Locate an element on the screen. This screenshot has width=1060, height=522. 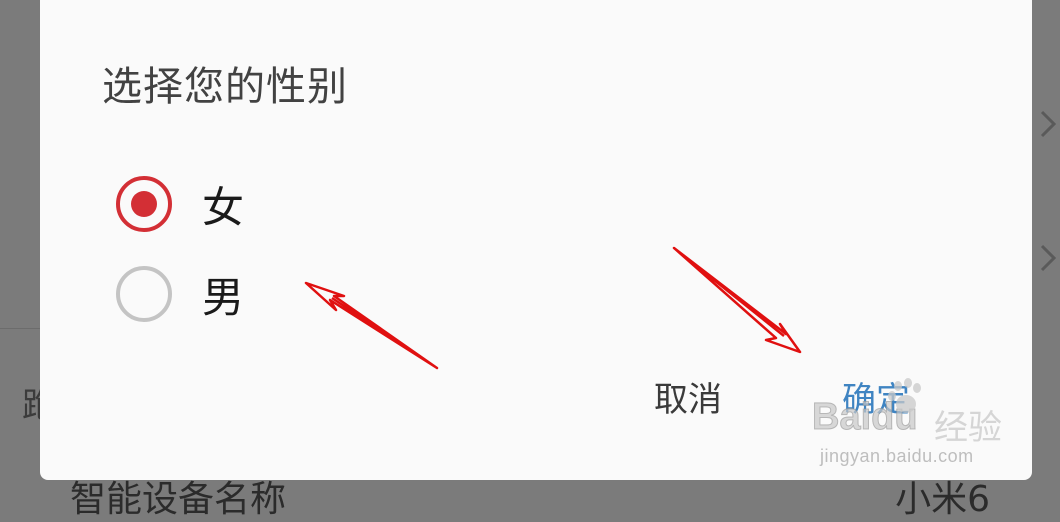
dialog-title: 选择您的性别 is located at coordinates (225, 87).